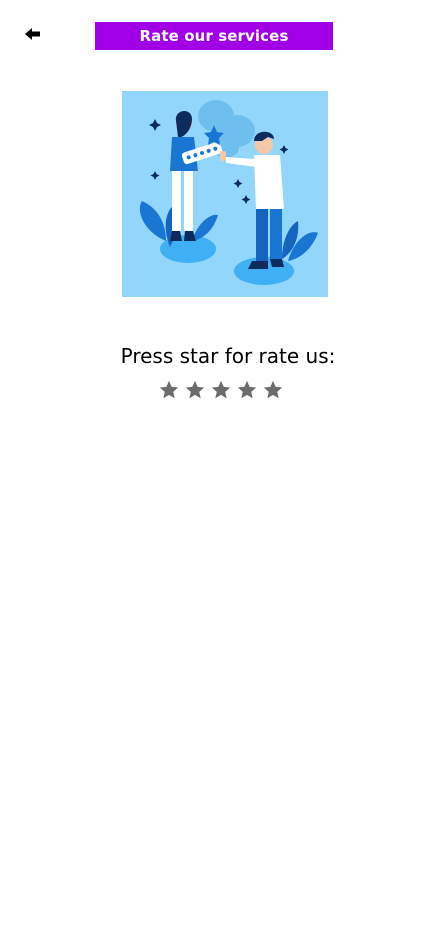 The height and width of the screenshot is (926, 428). What do you see at coordinates (228, 356) in the screenshot?
I see `rating-prompt-text: Press star for rate us:` at bounding box center [228, 356].